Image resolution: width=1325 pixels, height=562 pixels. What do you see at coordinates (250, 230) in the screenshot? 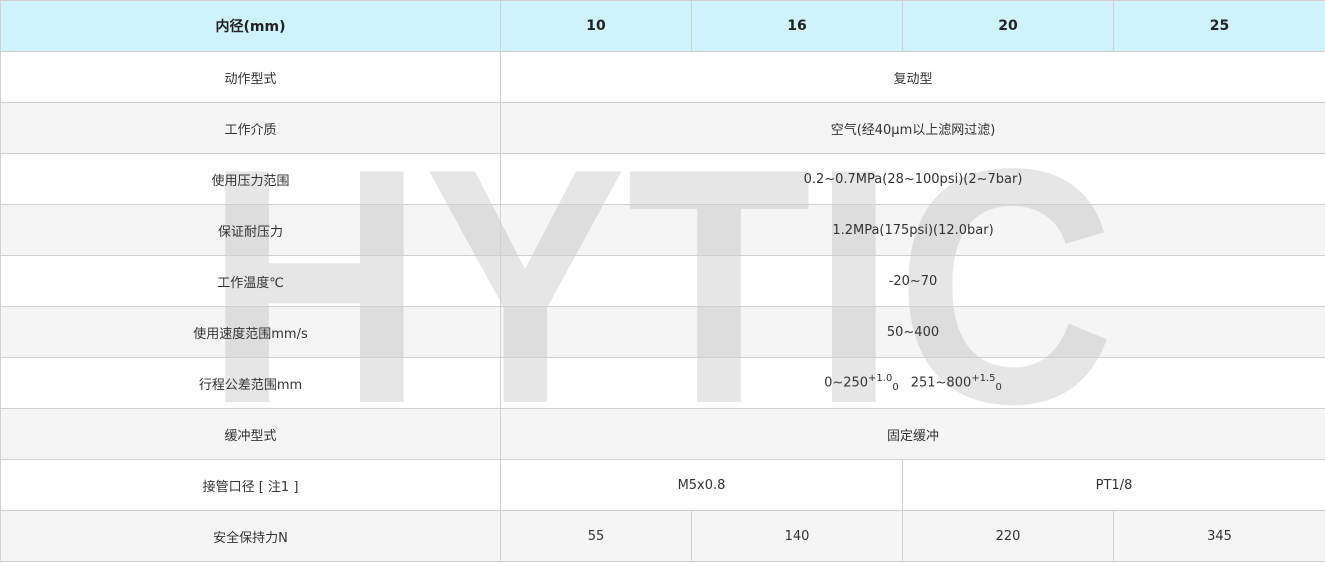
I see `proof-pressure-label: 保证耐压力` at bounding box center [250, 230].